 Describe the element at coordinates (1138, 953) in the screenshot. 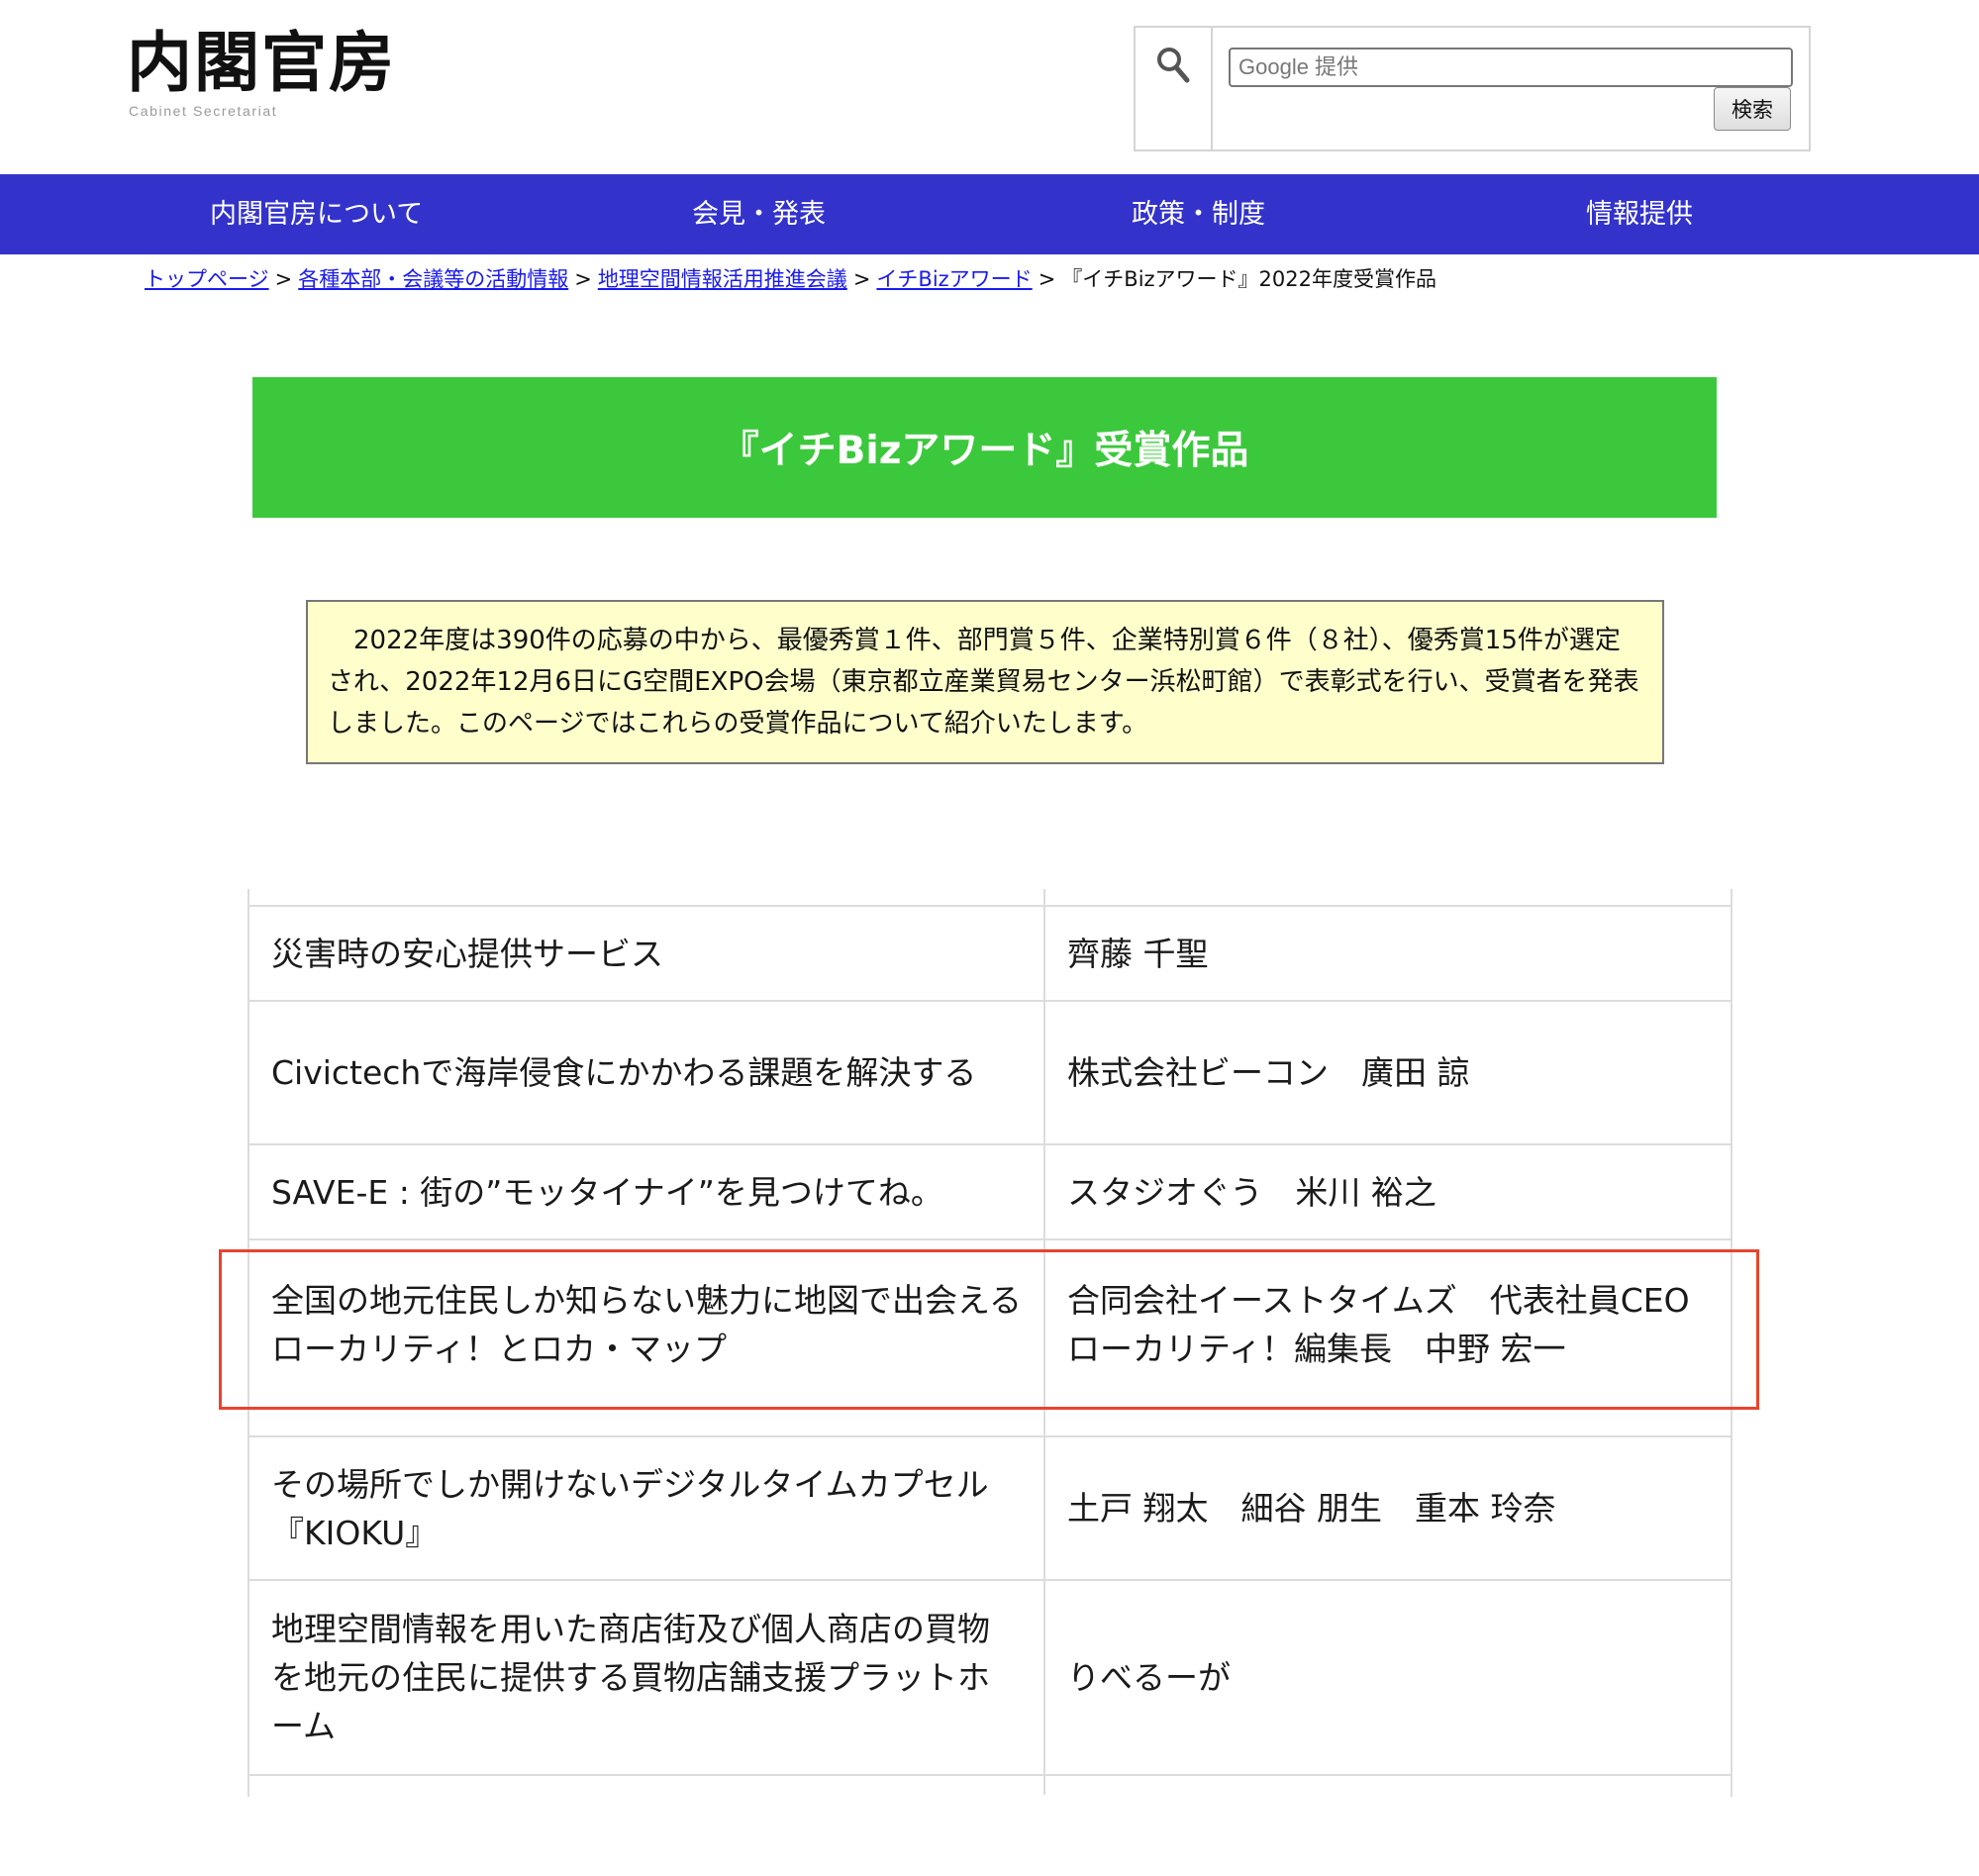

I see `award-winner-cell: 齊藤 千聖` at that location.